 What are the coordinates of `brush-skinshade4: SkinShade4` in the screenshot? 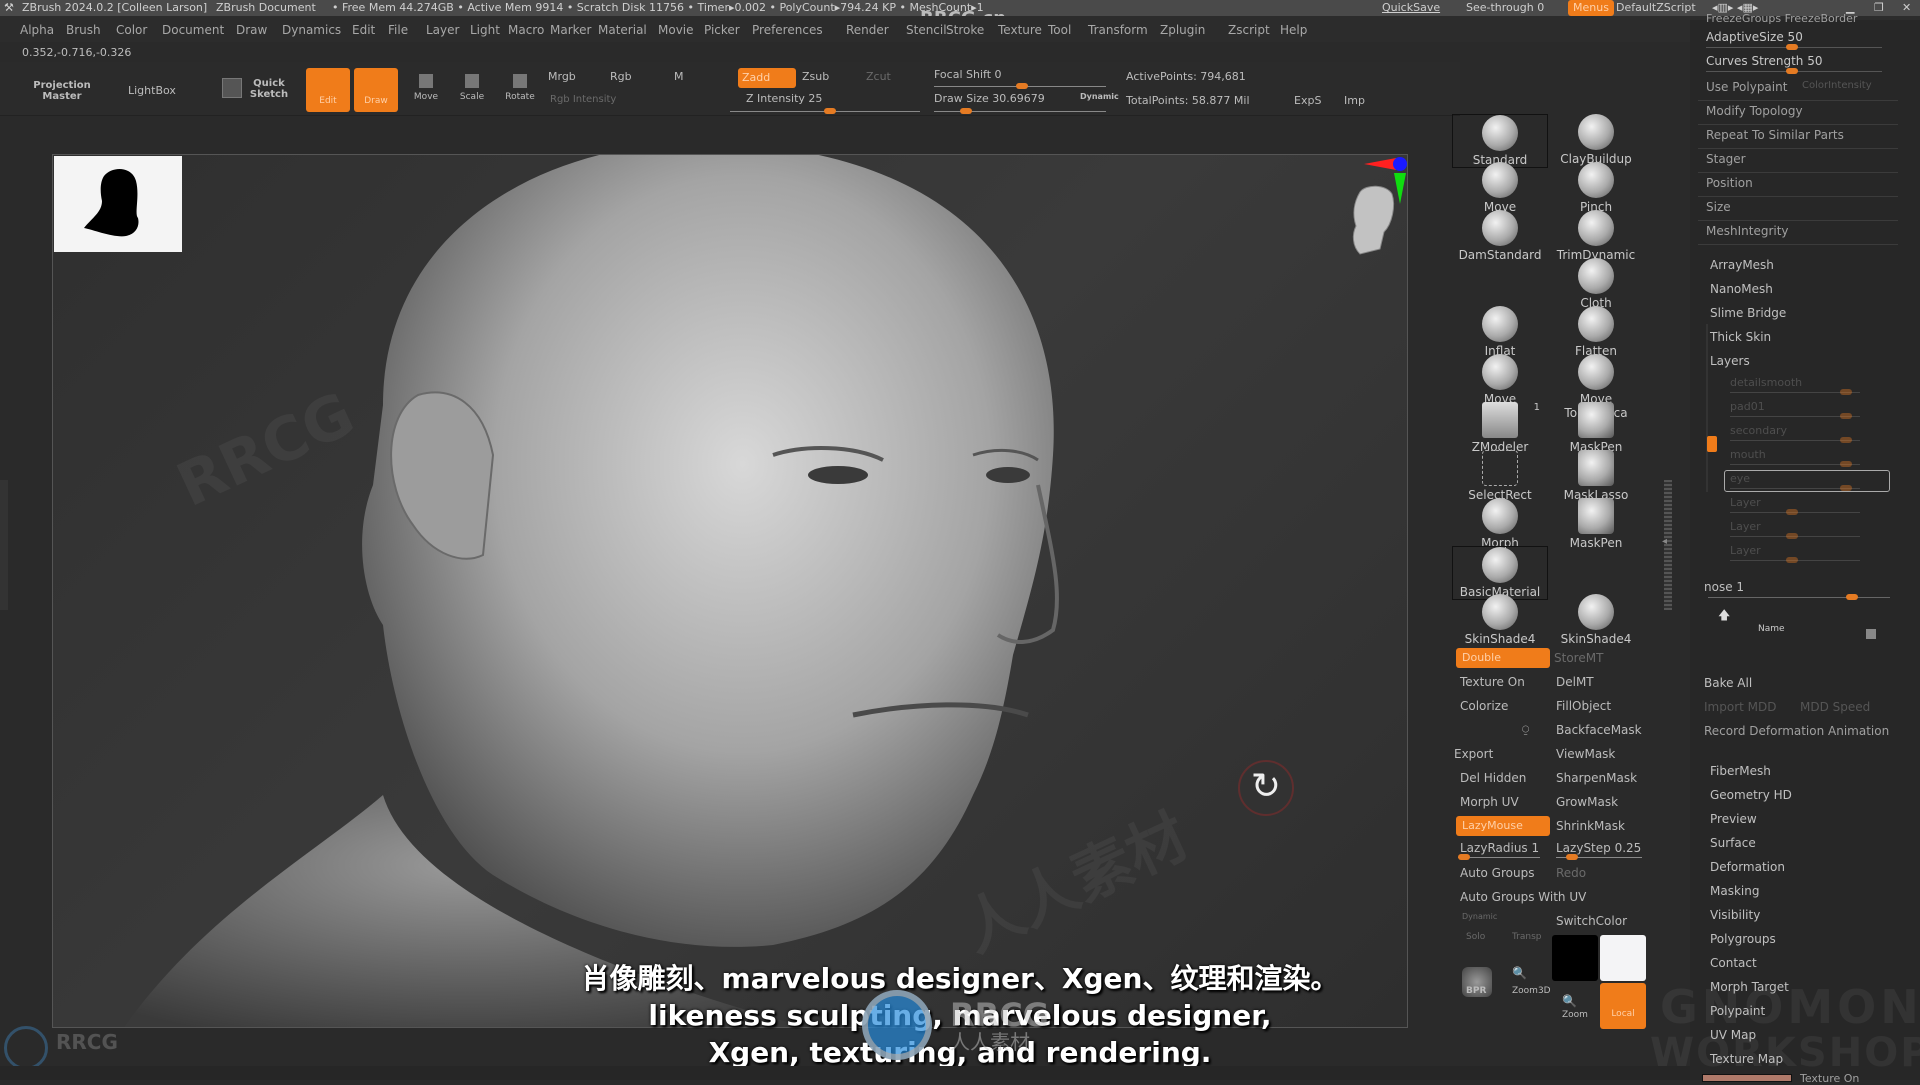 It's located at (1500, 620).